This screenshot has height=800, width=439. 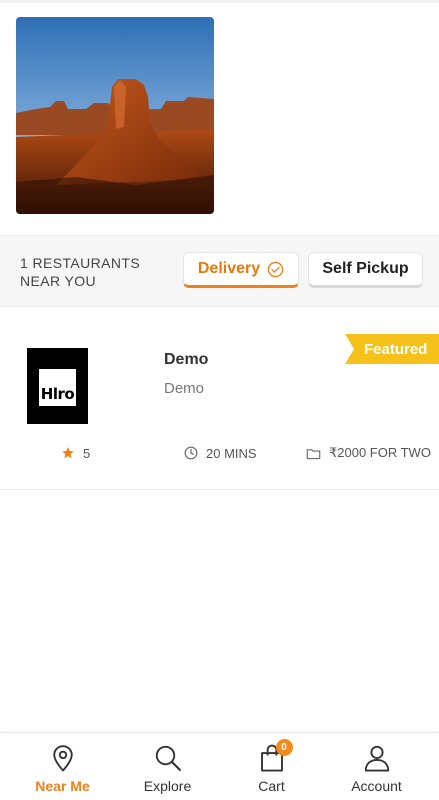 I want to click on restaurant-count-line2: NEAR YOU, so click(x=58, y=281).